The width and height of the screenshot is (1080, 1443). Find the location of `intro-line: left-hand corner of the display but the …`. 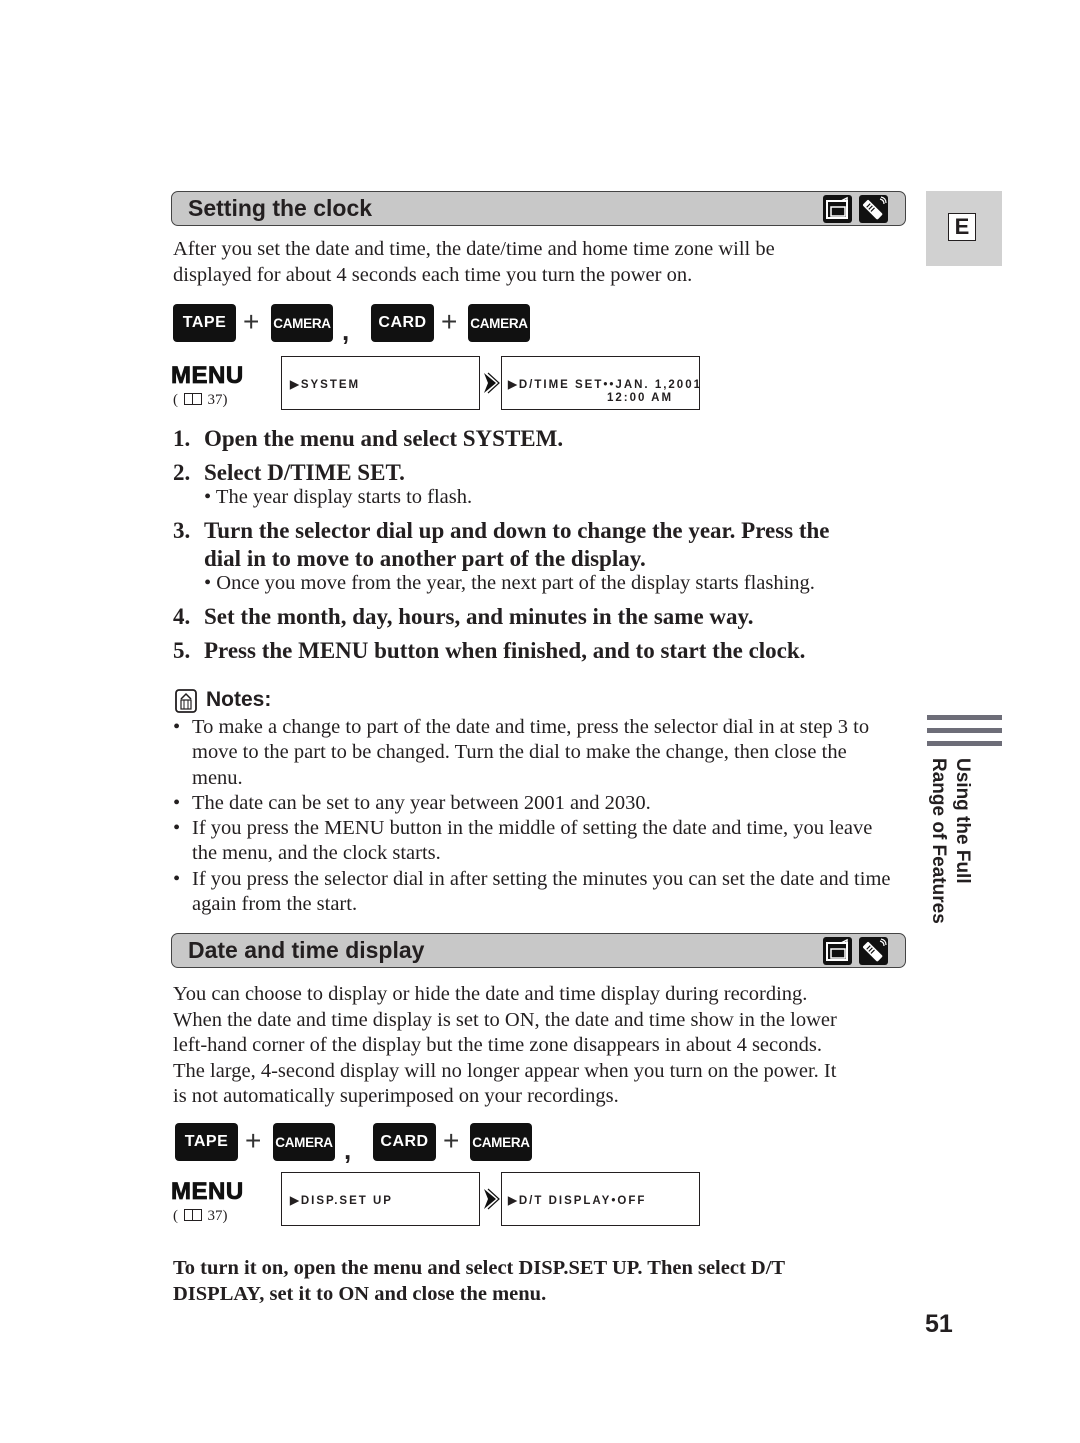

intro-line: left-hand corner of the display but the … is located at coordinates (497, 1045).